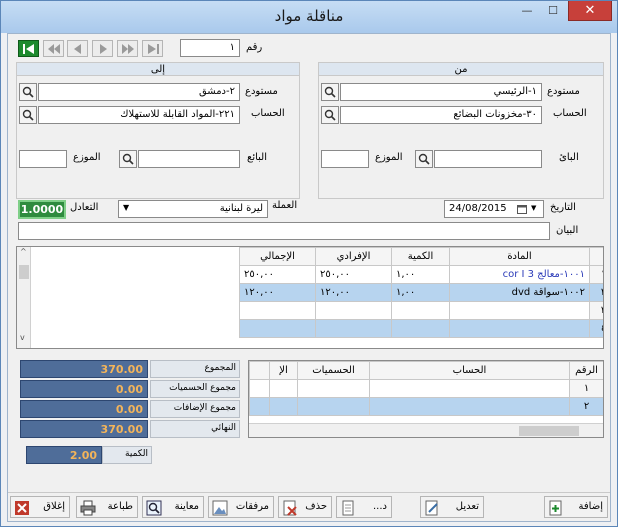 The height and width of the screenshot is (527, 618). I want to click on add-button-label: إضافة, so click(590, 506).